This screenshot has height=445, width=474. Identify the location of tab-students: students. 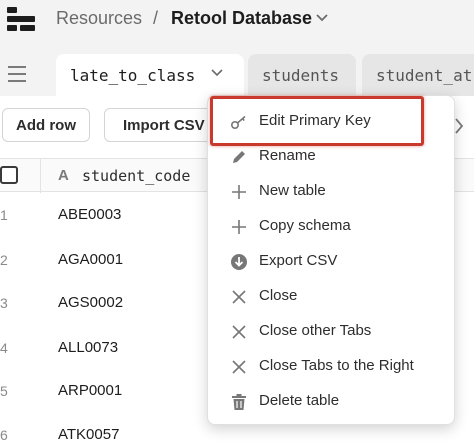
(302, 75).